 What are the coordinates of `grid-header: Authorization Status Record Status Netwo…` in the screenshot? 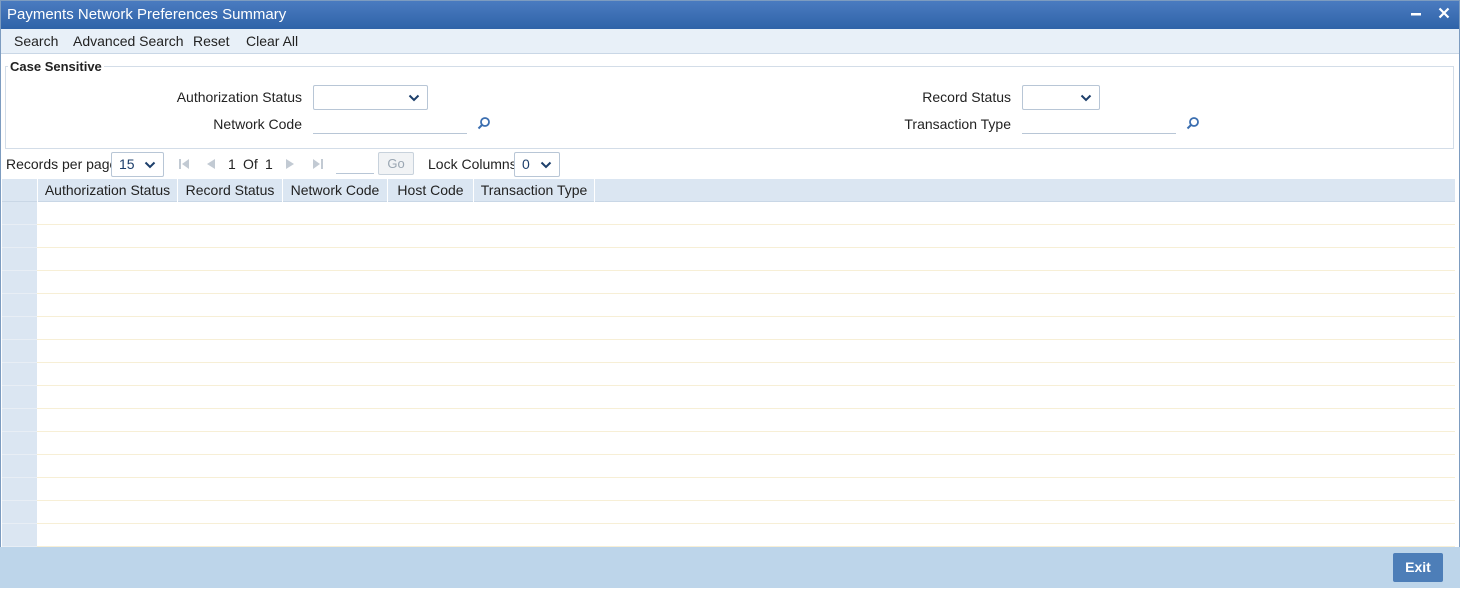 It's located at (728, 190).